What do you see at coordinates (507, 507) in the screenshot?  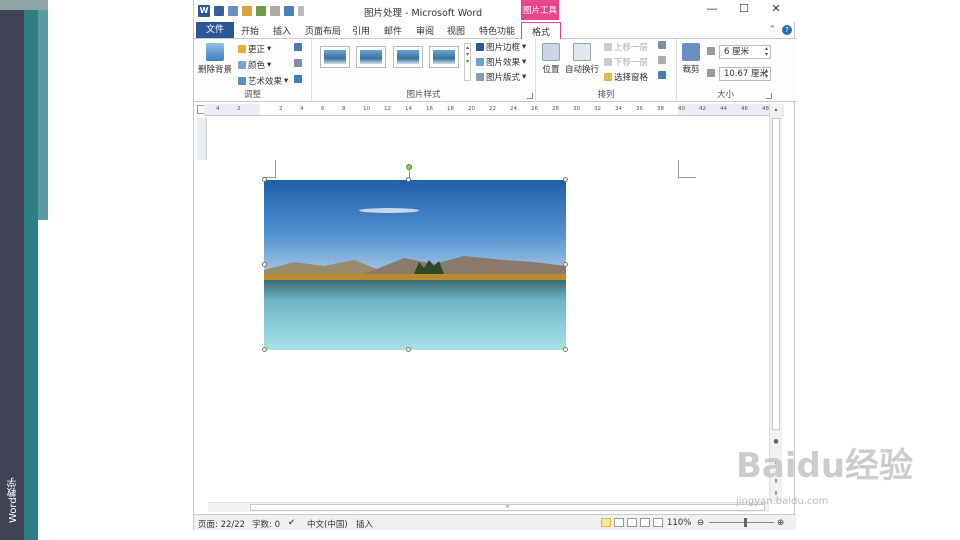 I see `horizontal-scroll-thumb: ≡` at bounding box center [507, 507].